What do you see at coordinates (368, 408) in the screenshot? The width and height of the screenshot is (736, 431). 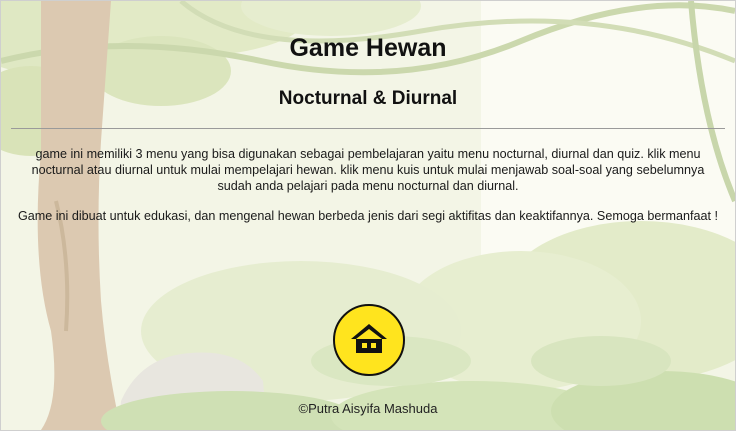 I see `footer-credit: ©Putra Aisyifa Mashuda` at bounding box center [368, 408].